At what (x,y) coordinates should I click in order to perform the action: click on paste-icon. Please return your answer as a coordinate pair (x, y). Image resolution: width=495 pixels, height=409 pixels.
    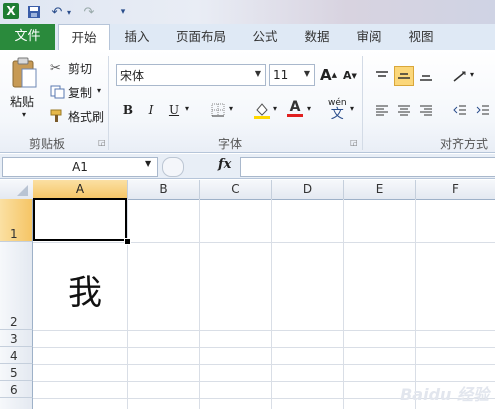
    Looking at the image, I should click on (25, 73).